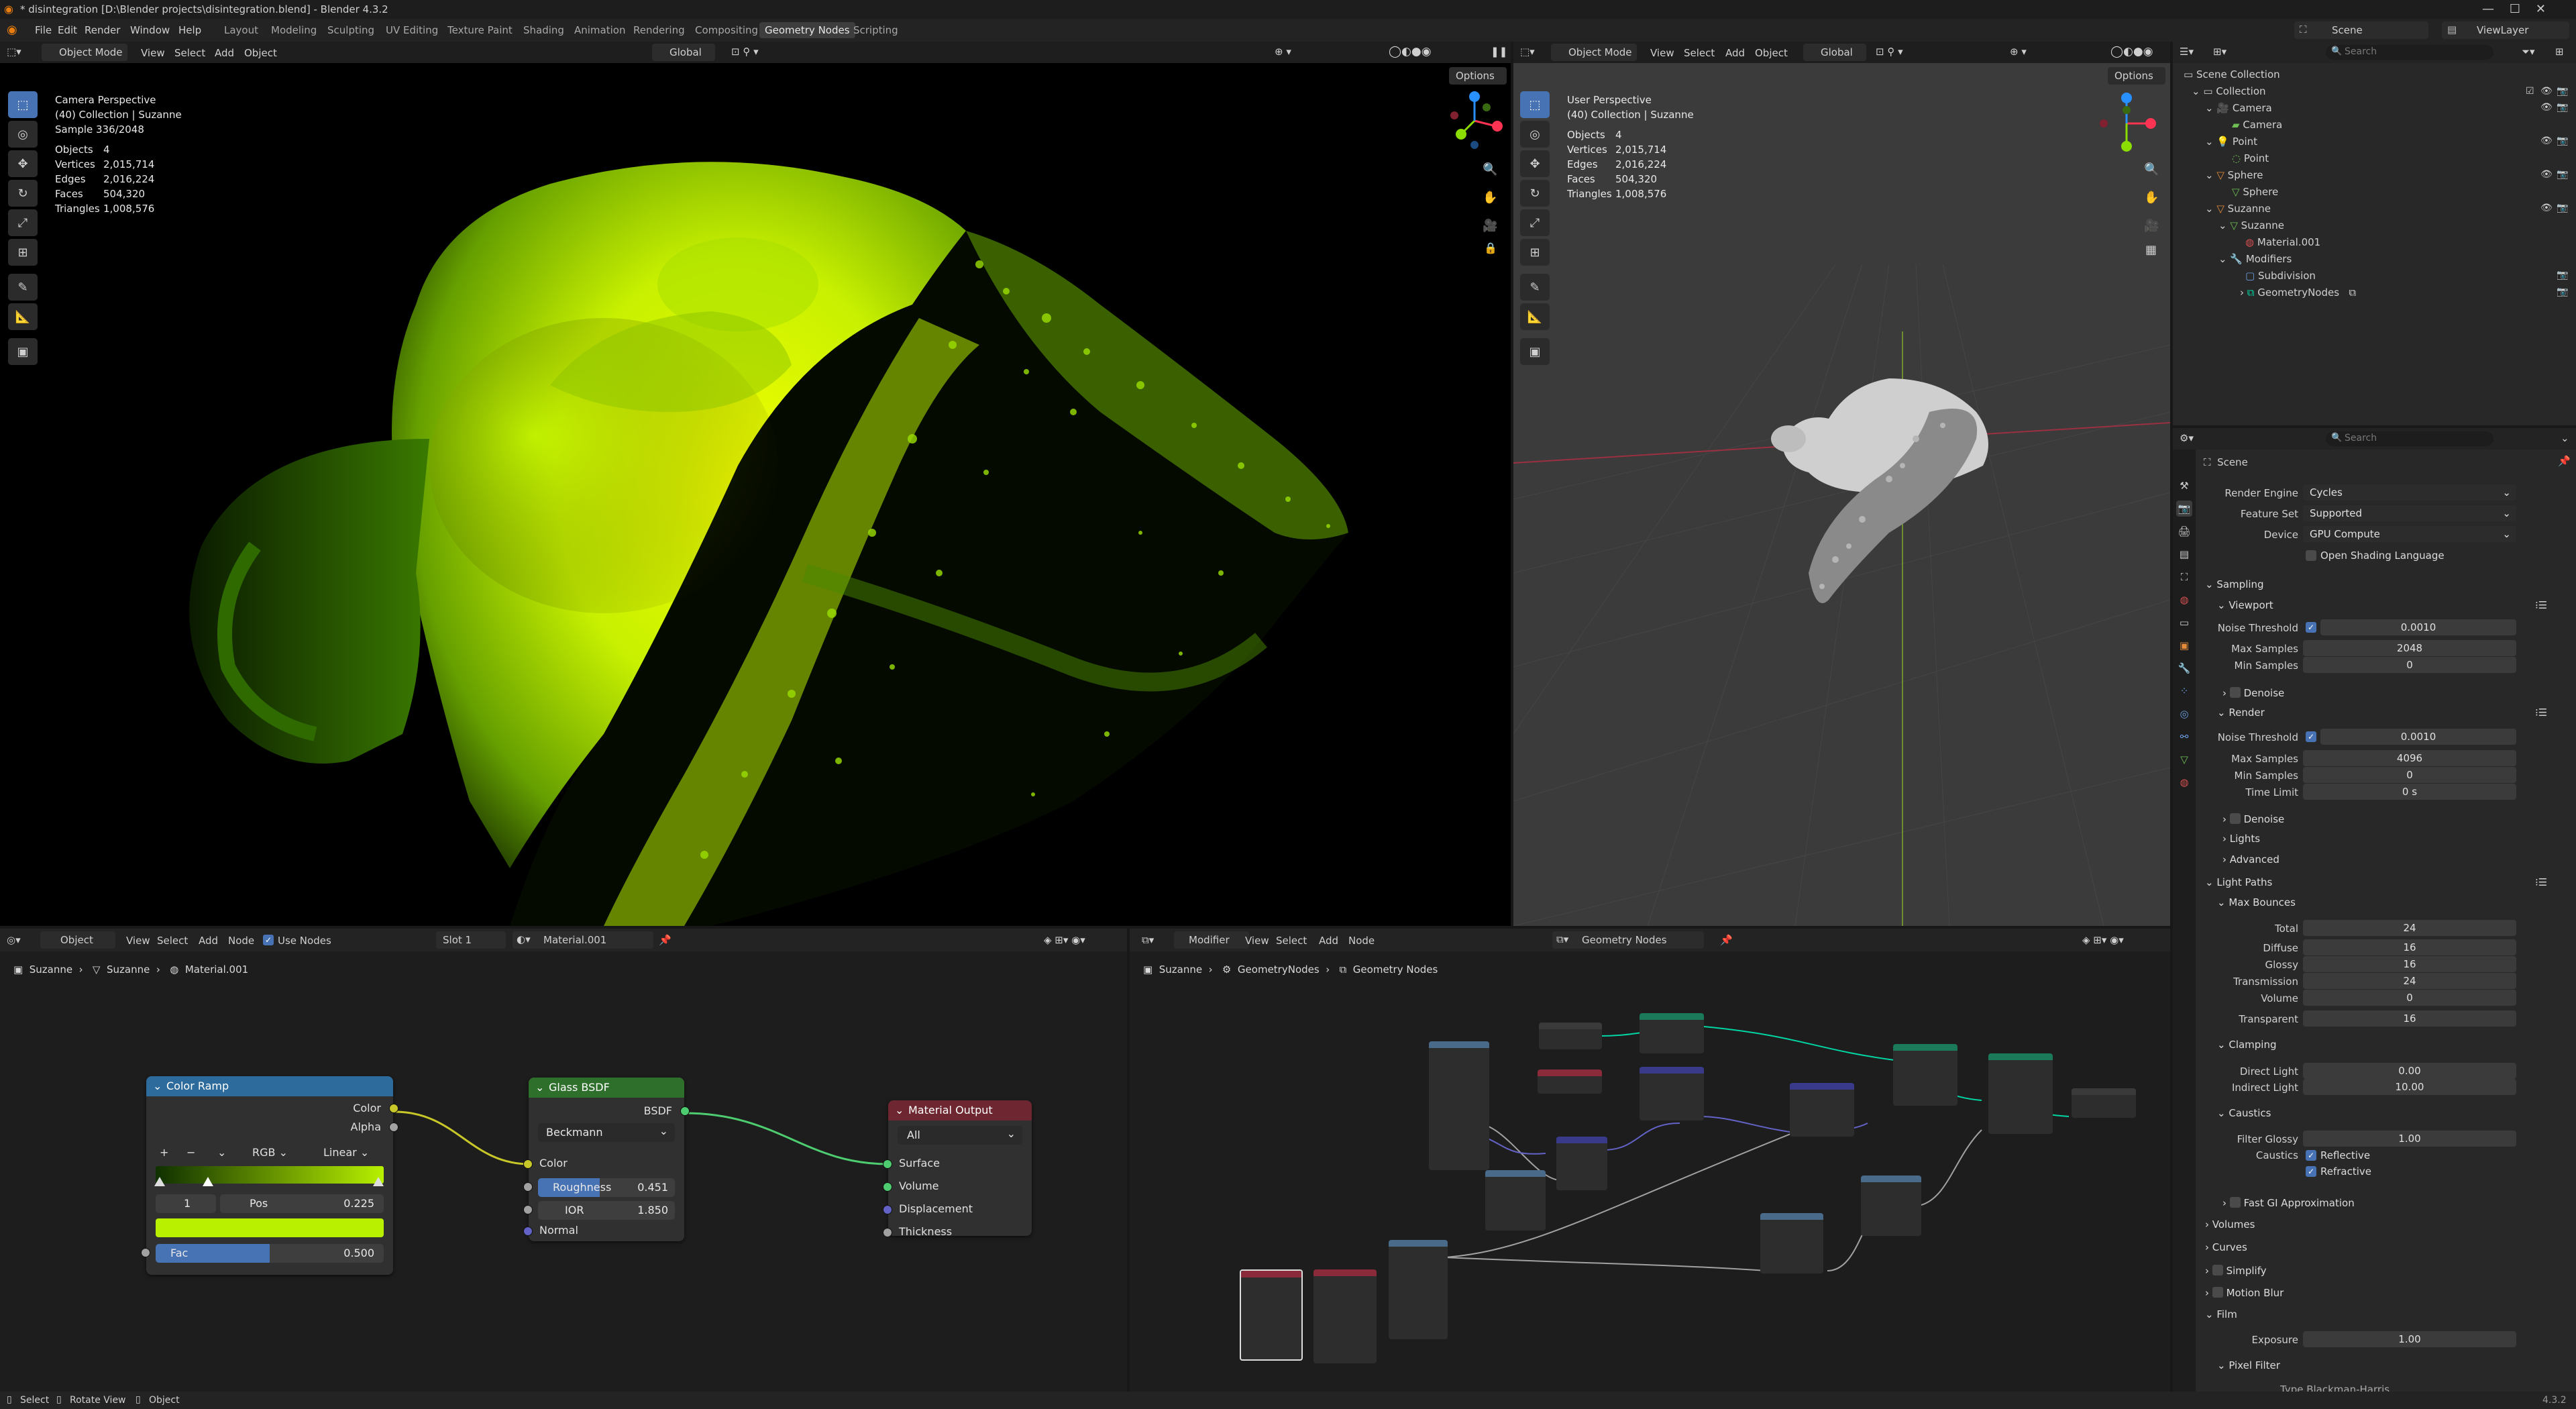 The height and width of the screenshot is (1409, 2576). What do you see at coordinates (150, 30) in the screenshot?
I see `menu-window: Window` at bounding box center [150, 30].